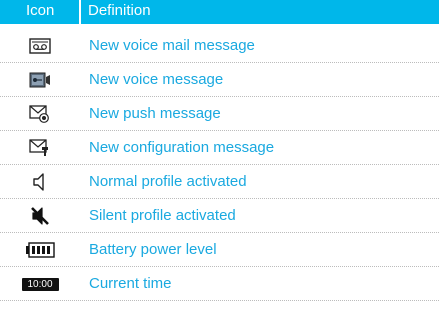 The image size is (439, 333). Describe the element at coordinates (80, 12) in the screenshot. I see `header-divider` at that location.